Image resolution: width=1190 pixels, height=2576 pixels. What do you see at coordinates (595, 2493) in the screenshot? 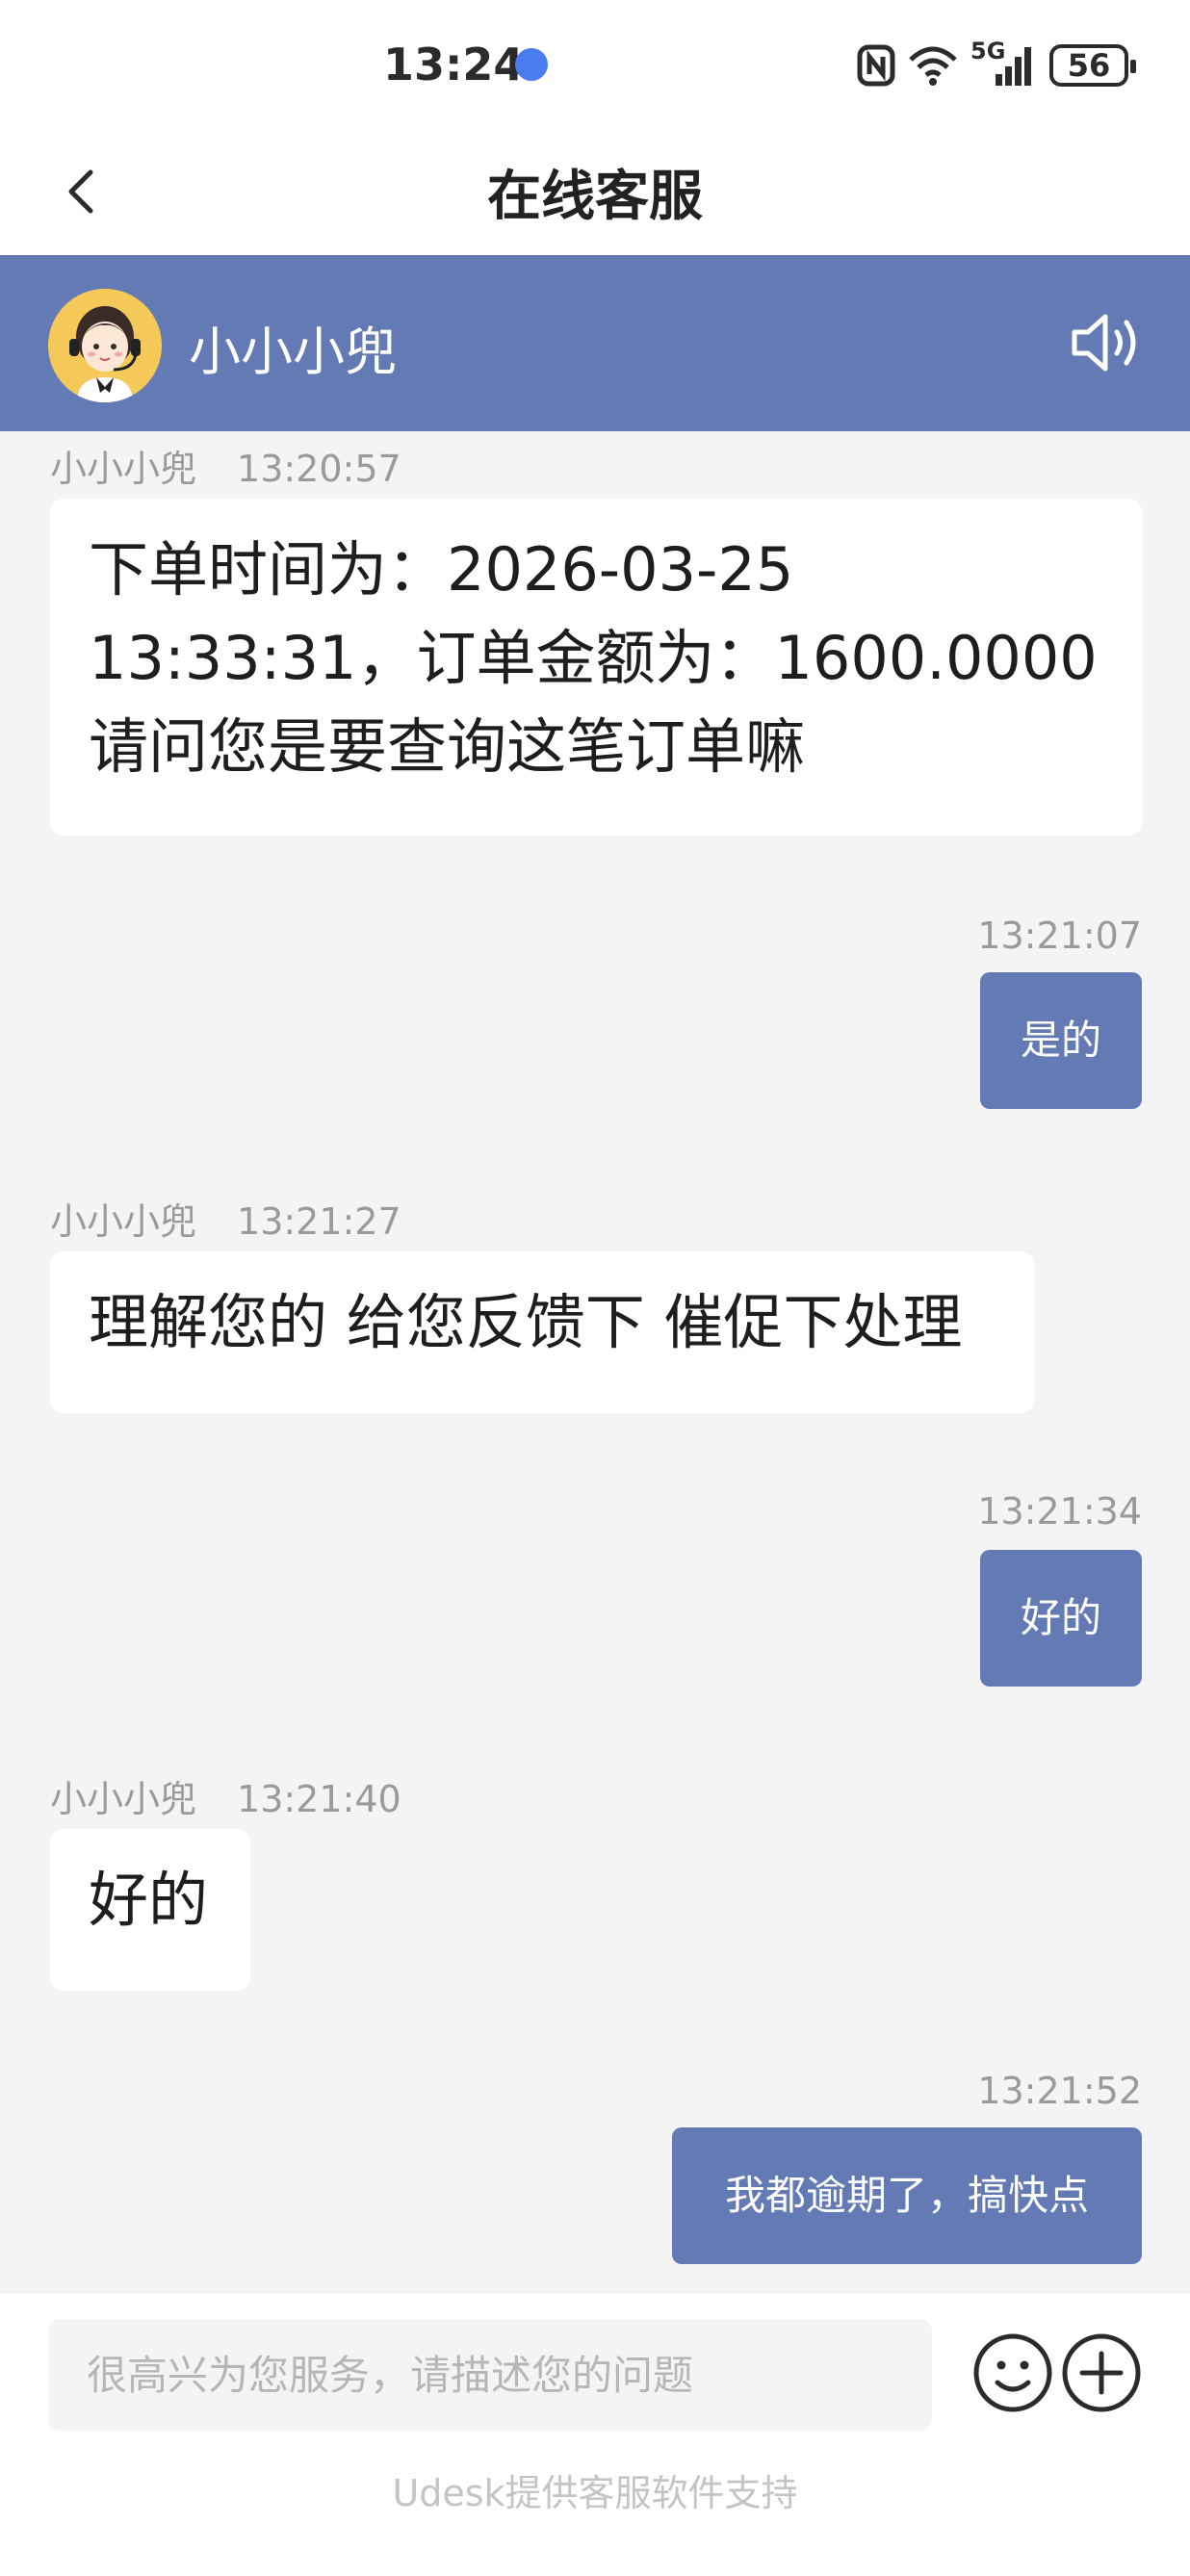
I see `powered-by-note: Udesk提供客服软件支持` at bounding box center [595, 2493].